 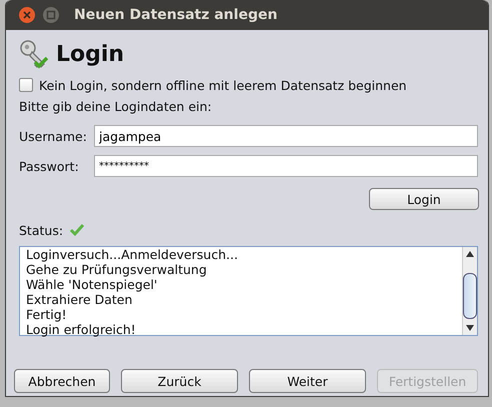 What do you see at coordinates (90, 54) in the screenshot?
I see `heading: Login` at bounding box center [90, 54].